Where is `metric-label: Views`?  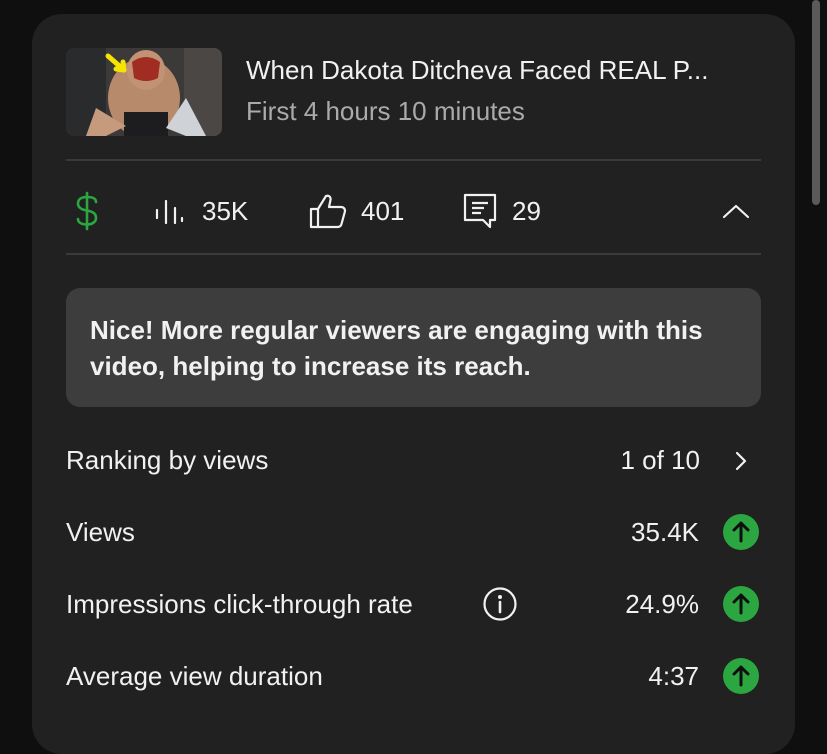
metric-label: Views is located at coordinates (100, 532).